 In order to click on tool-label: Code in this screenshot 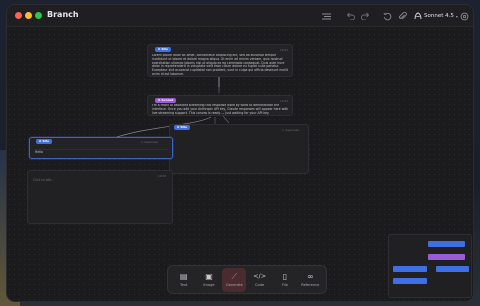, I will do `click(260, 285)`.